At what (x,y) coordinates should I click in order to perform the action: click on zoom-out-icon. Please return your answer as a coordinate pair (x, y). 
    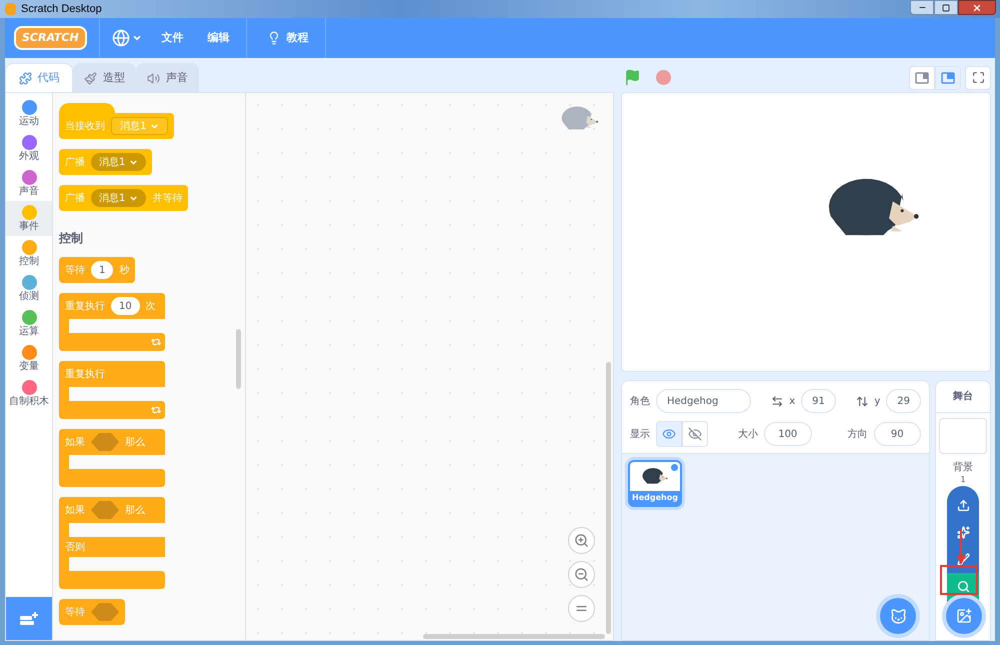
    Looking at the image, I should click on (581, 574).